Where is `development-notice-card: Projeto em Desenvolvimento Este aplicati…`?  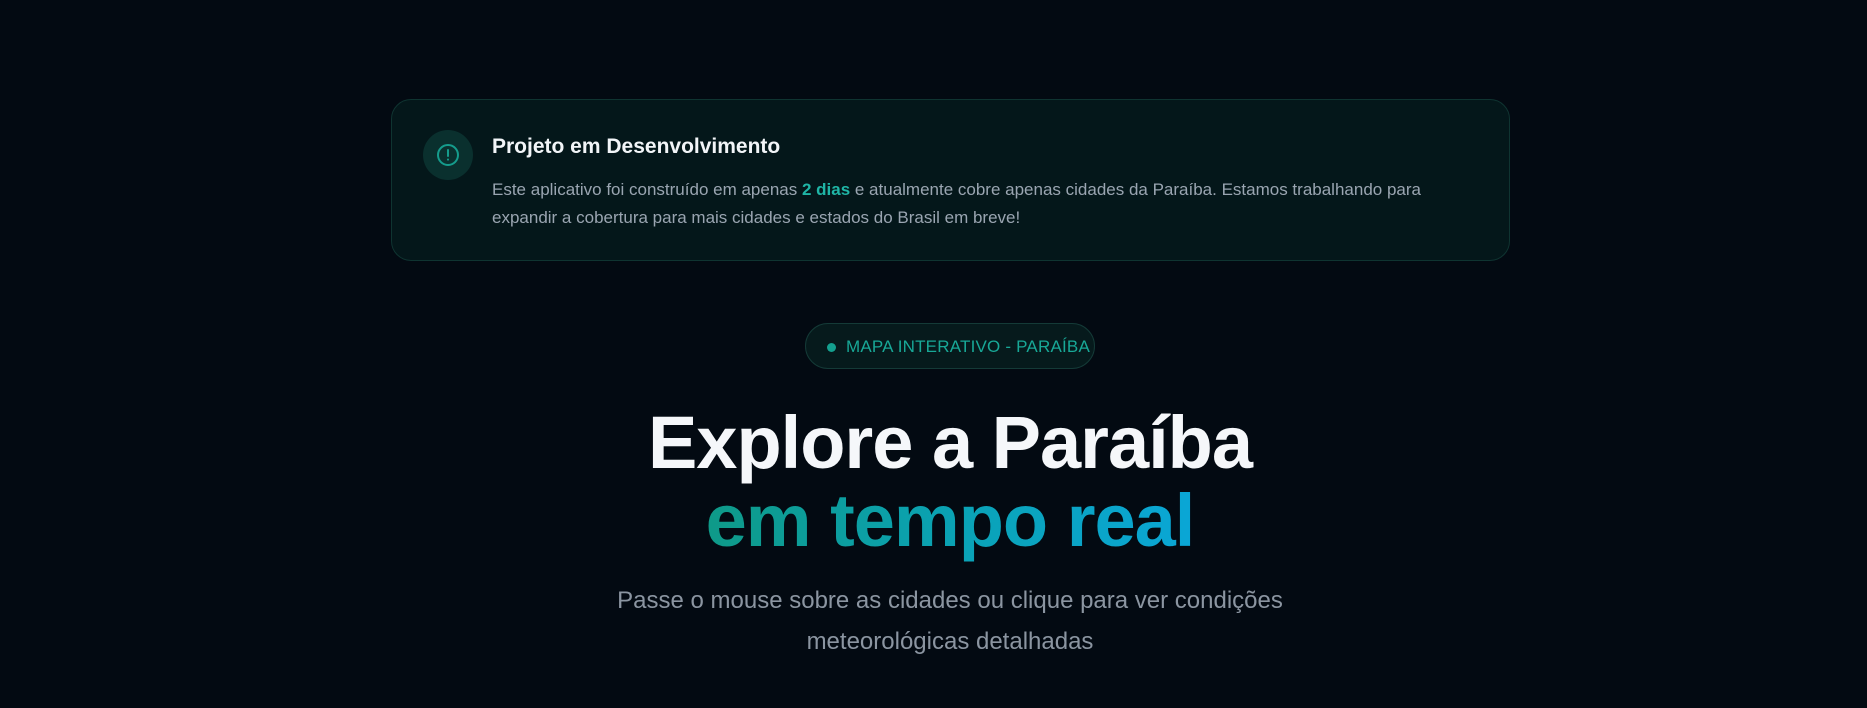 development-notice-card: Projeto em Desenvolvimento Este aplicati… is located at coordinates (950, 180).